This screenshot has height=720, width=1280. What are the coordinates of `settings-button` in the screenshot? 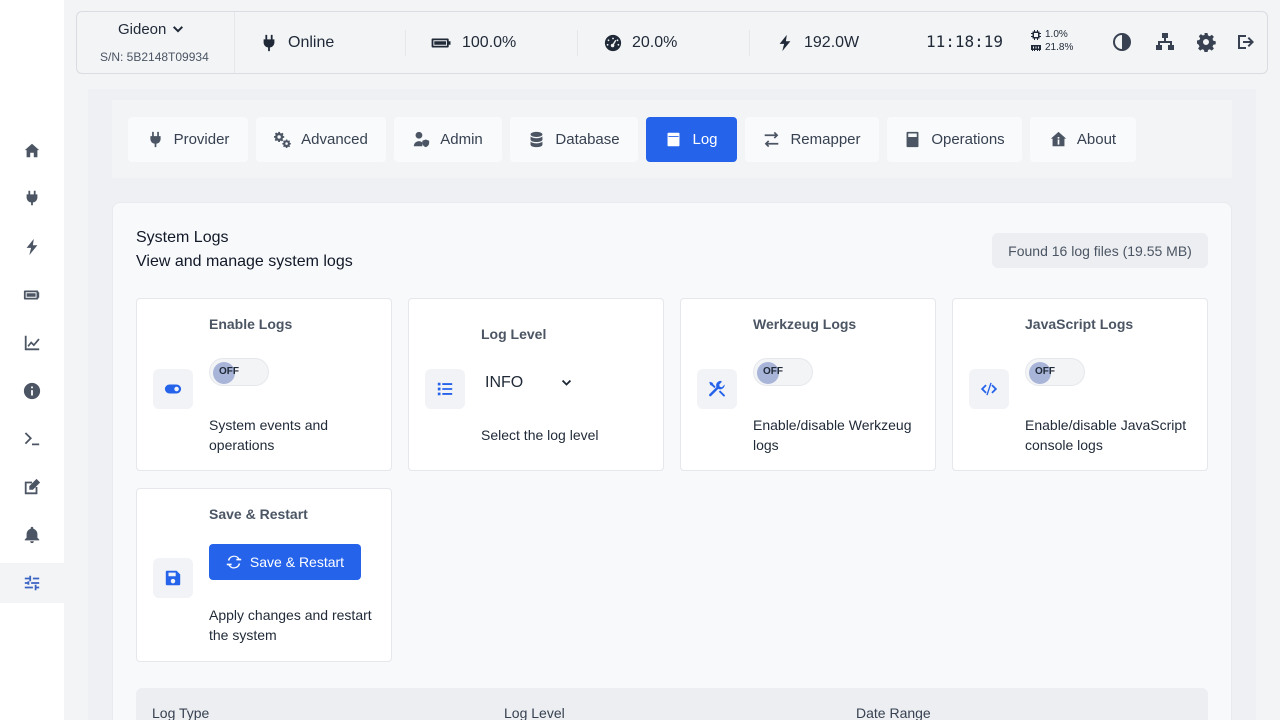 It's located at (1206, 42).